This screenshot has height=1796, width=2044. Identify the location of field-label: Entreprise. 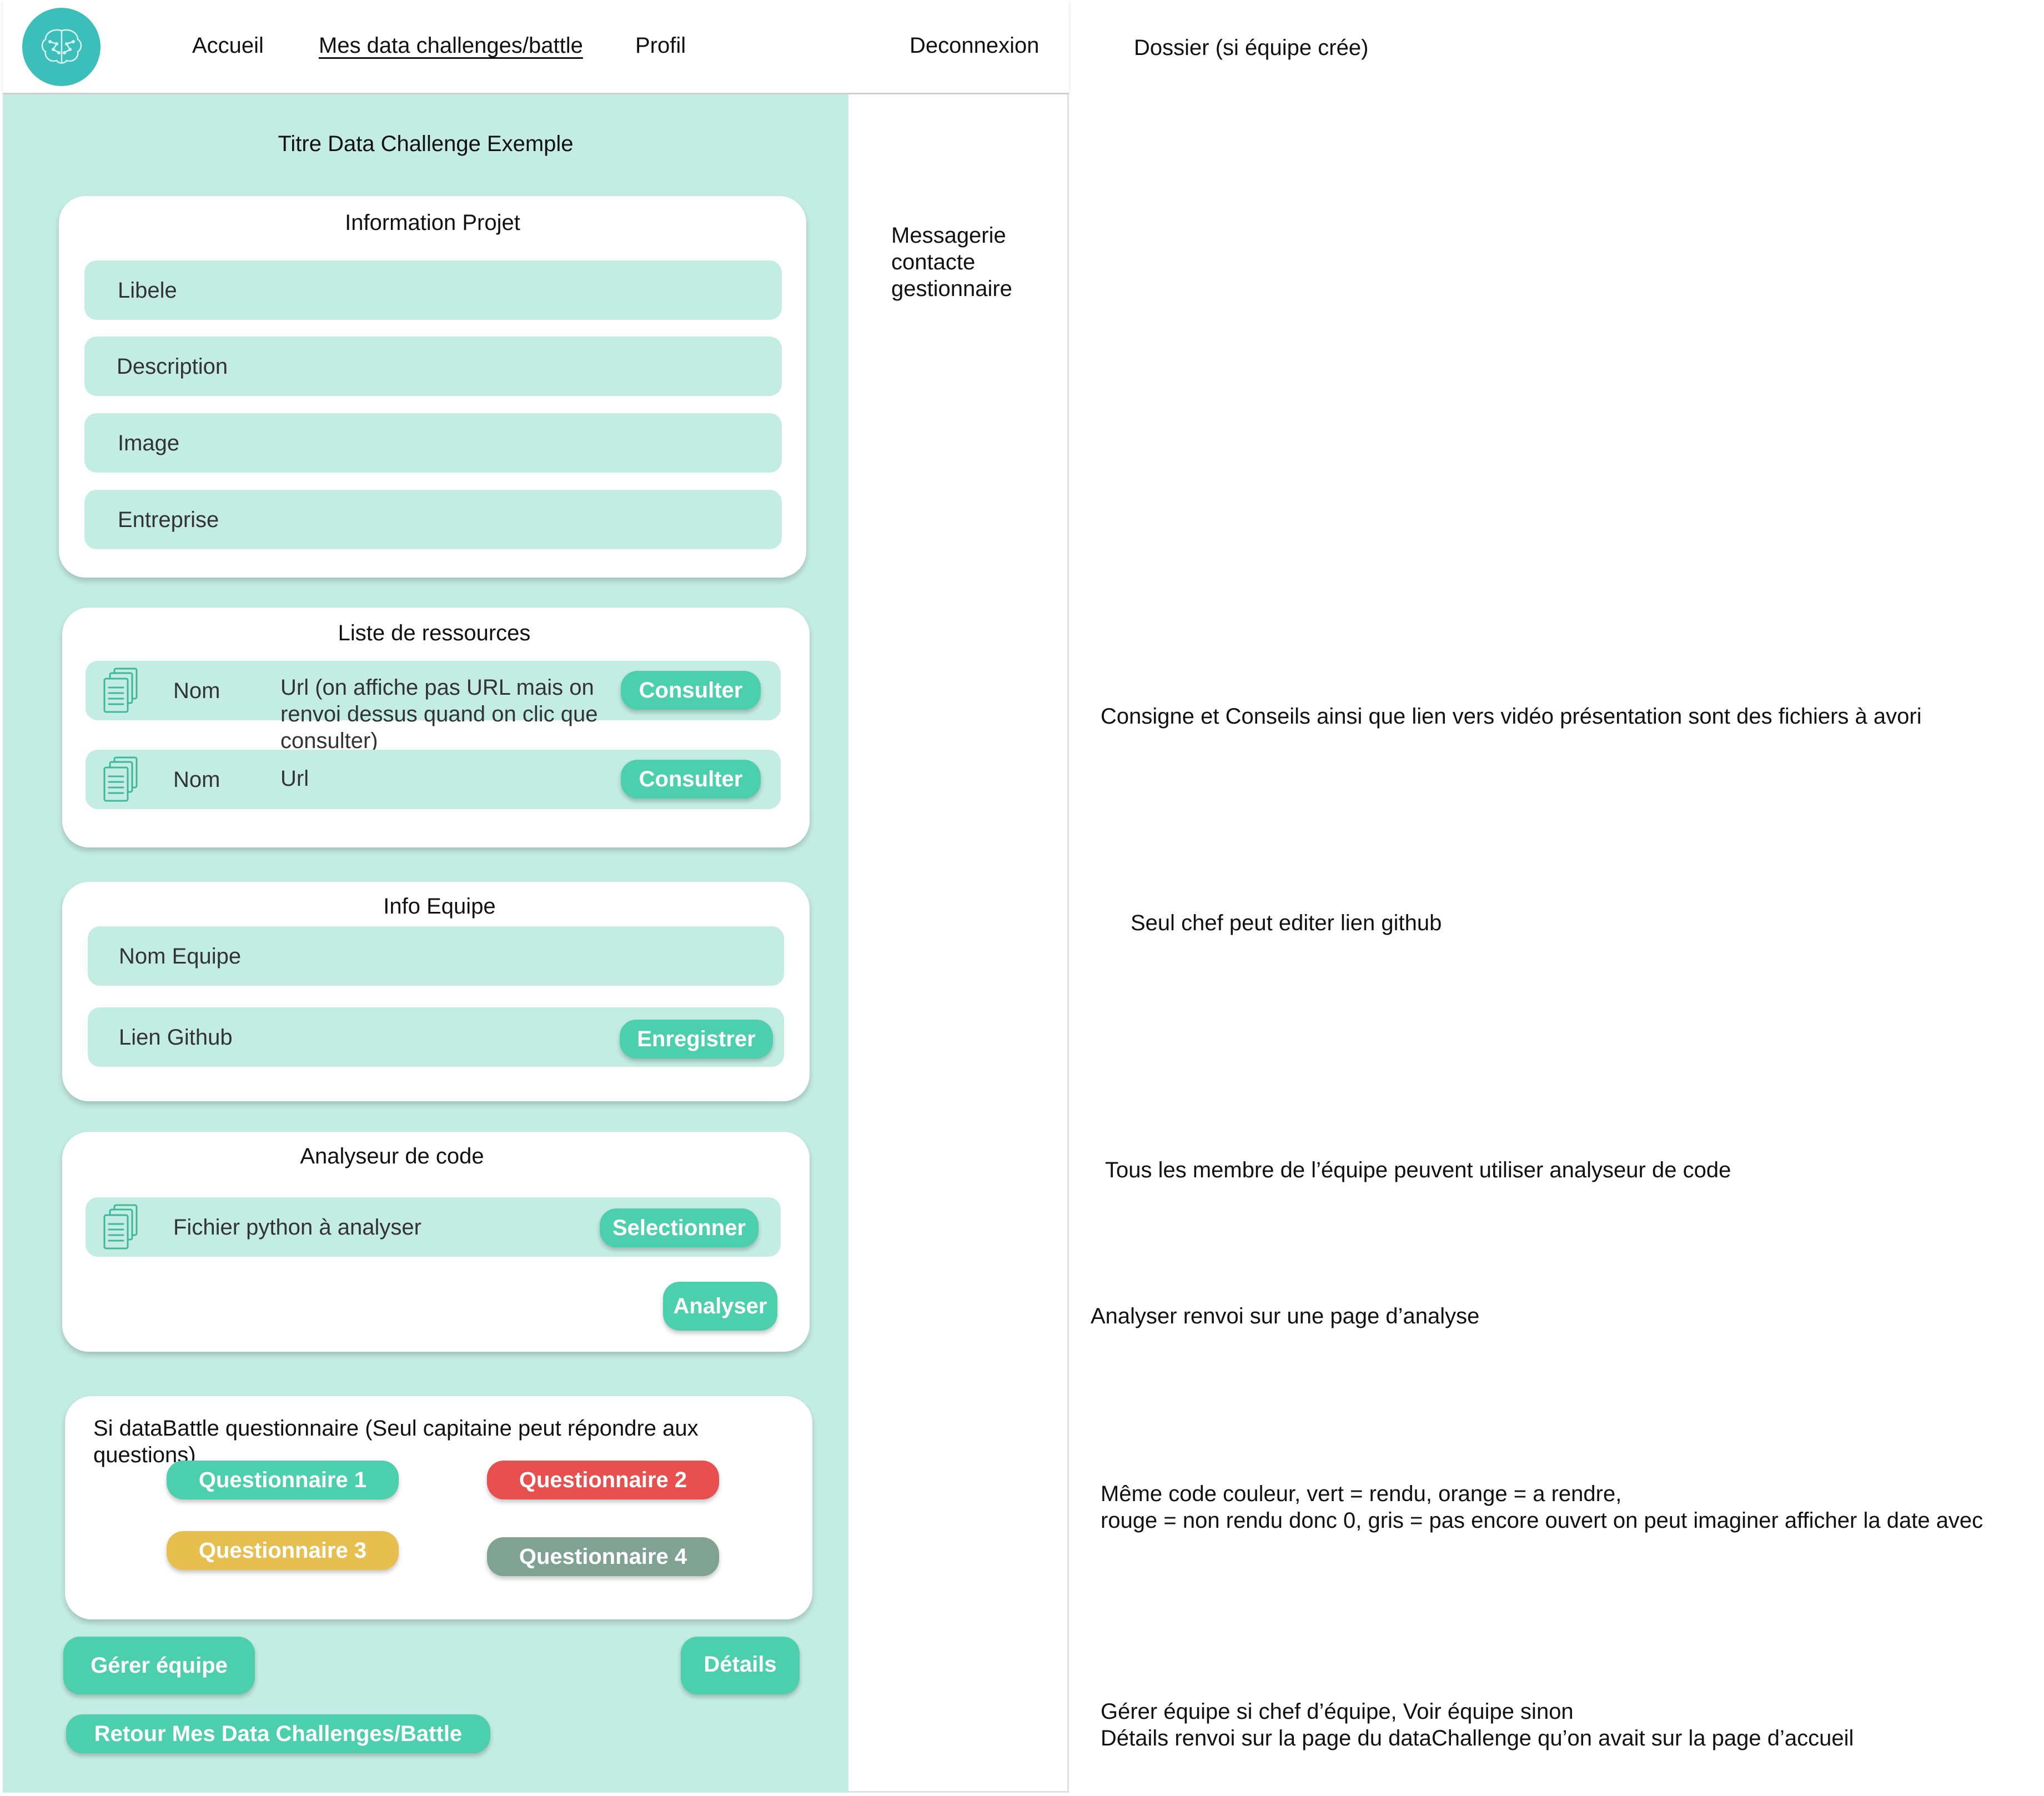
(169, 520).